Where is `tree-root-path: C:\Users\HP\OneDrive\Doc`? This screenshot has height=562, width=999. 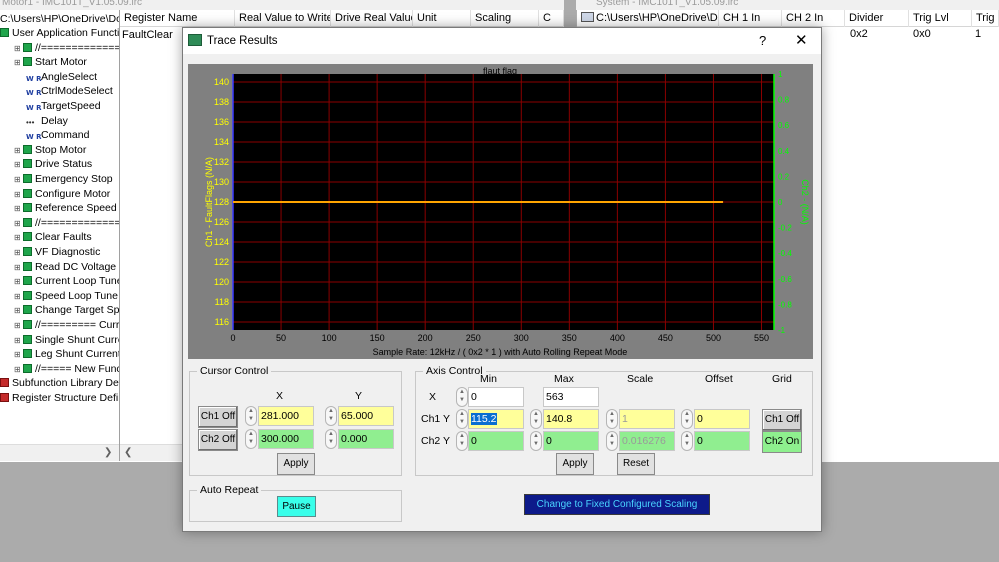
tree-root-path: C:\Users\HP\OneDrive\Doc is located at coordinates (59, 19).